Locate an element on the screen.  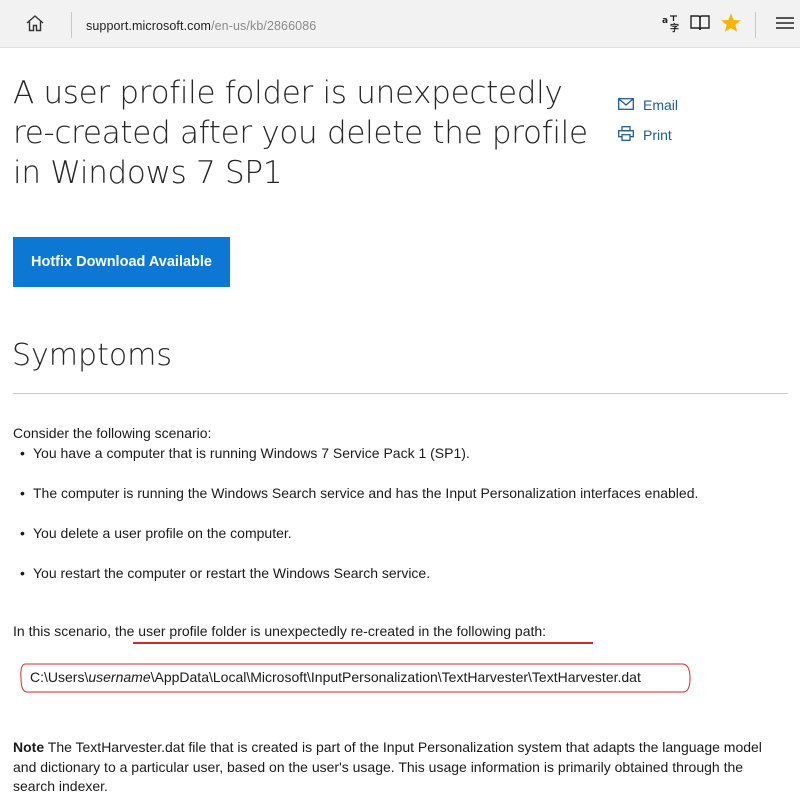
printer-icon is located at coordinates (630, 135).